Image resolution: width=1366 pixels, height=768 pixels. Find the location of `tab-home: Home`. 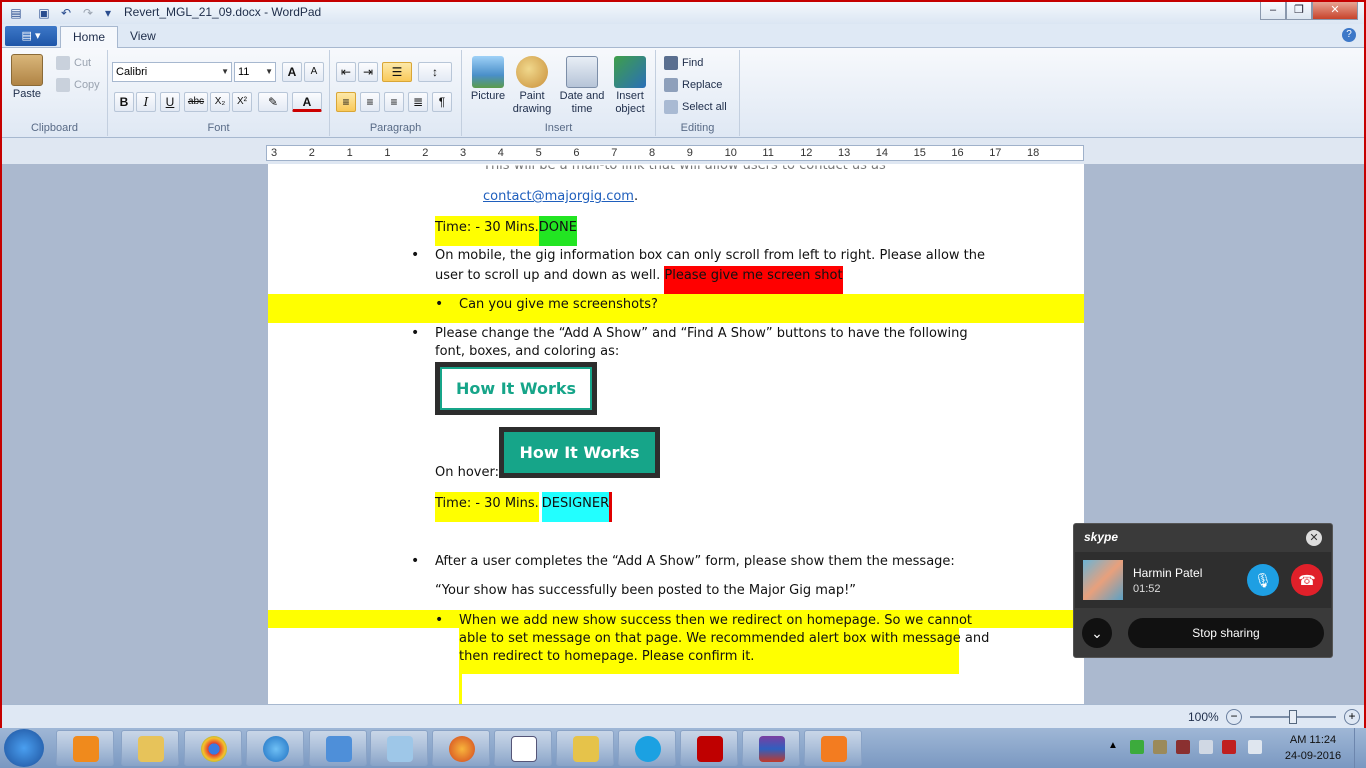

tab-home: Home is located at coordinates (89, 37).